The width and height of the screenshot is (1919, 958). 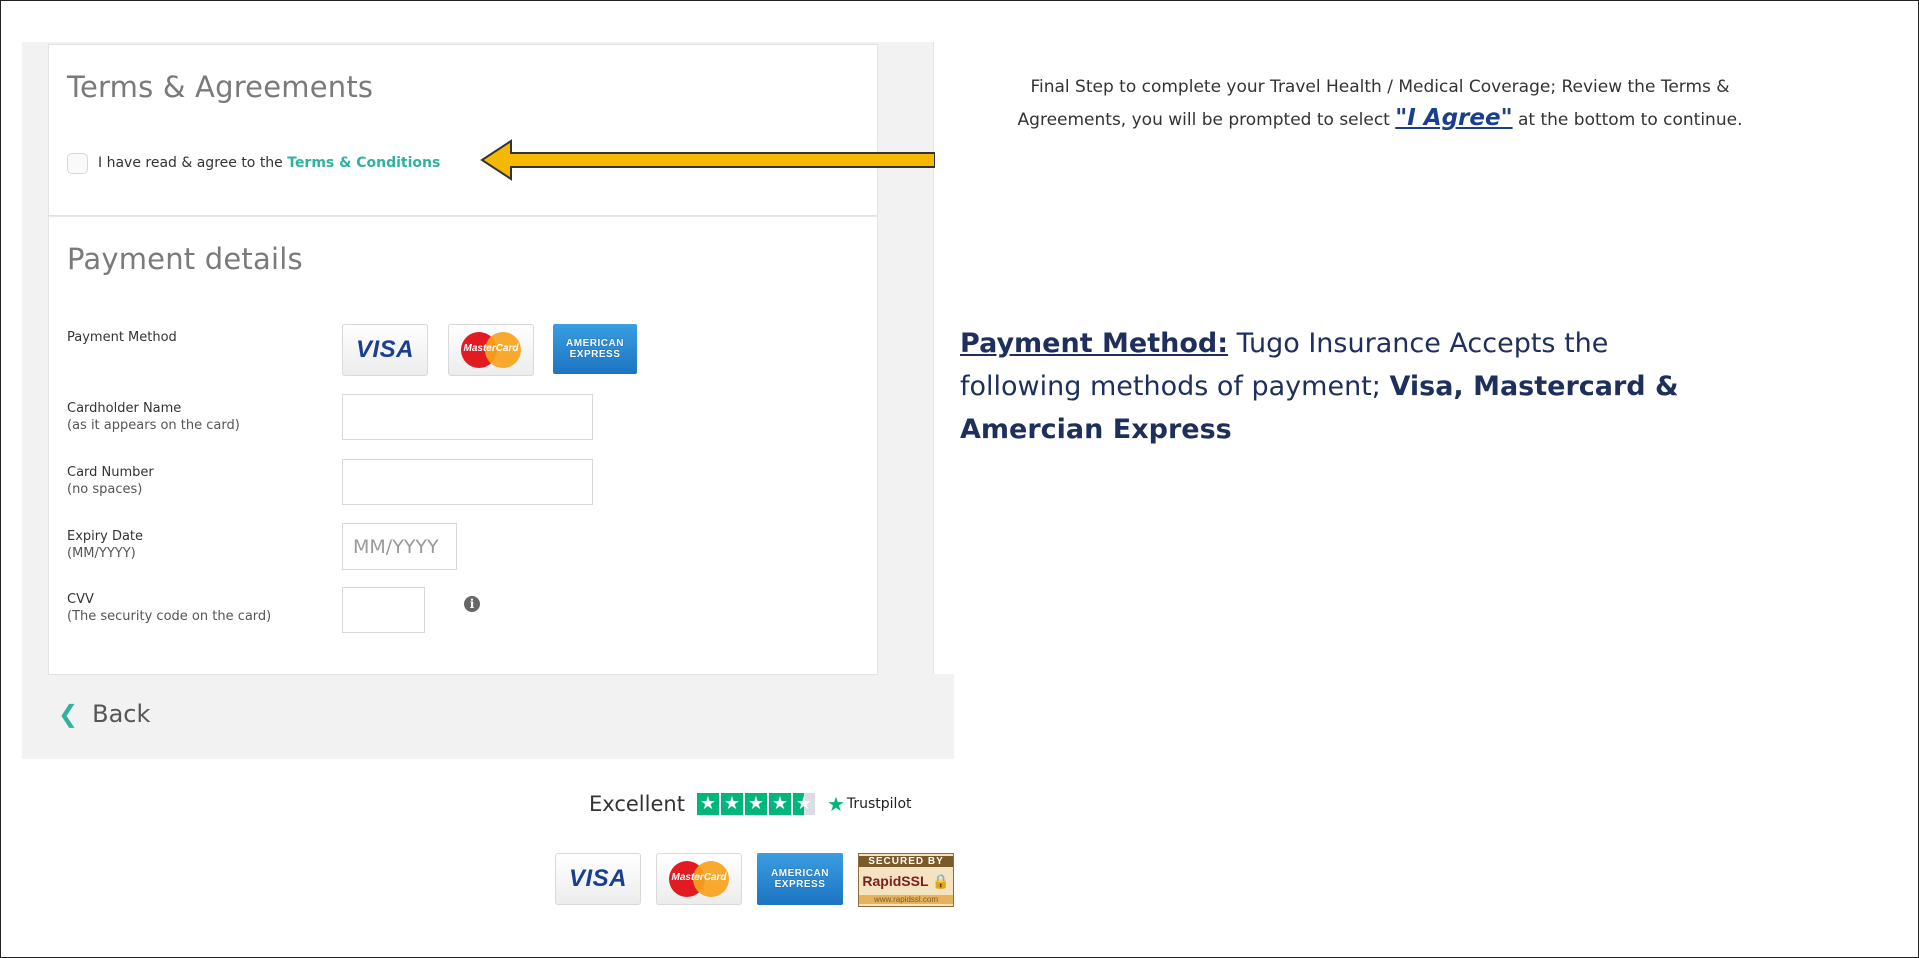 I want to click on expiry-date-input, so click(x=399, y=546).